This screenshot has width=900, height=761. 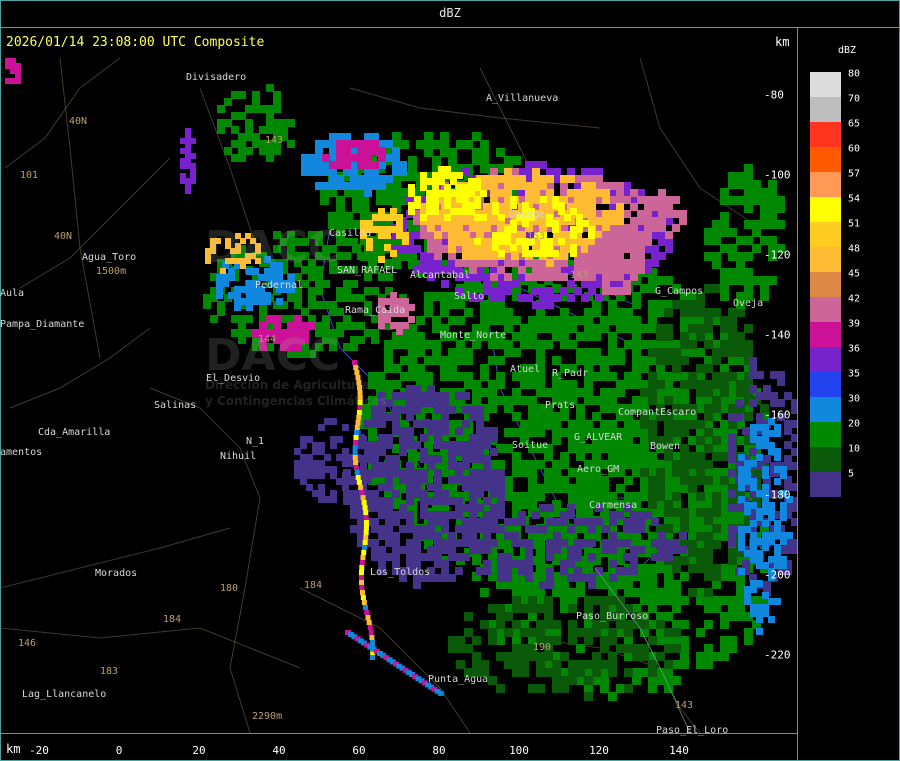 What do you see at coordinates (111, 271) in the screenshot?
I see `road-label: 1500m` at bounding box center [111, 271].